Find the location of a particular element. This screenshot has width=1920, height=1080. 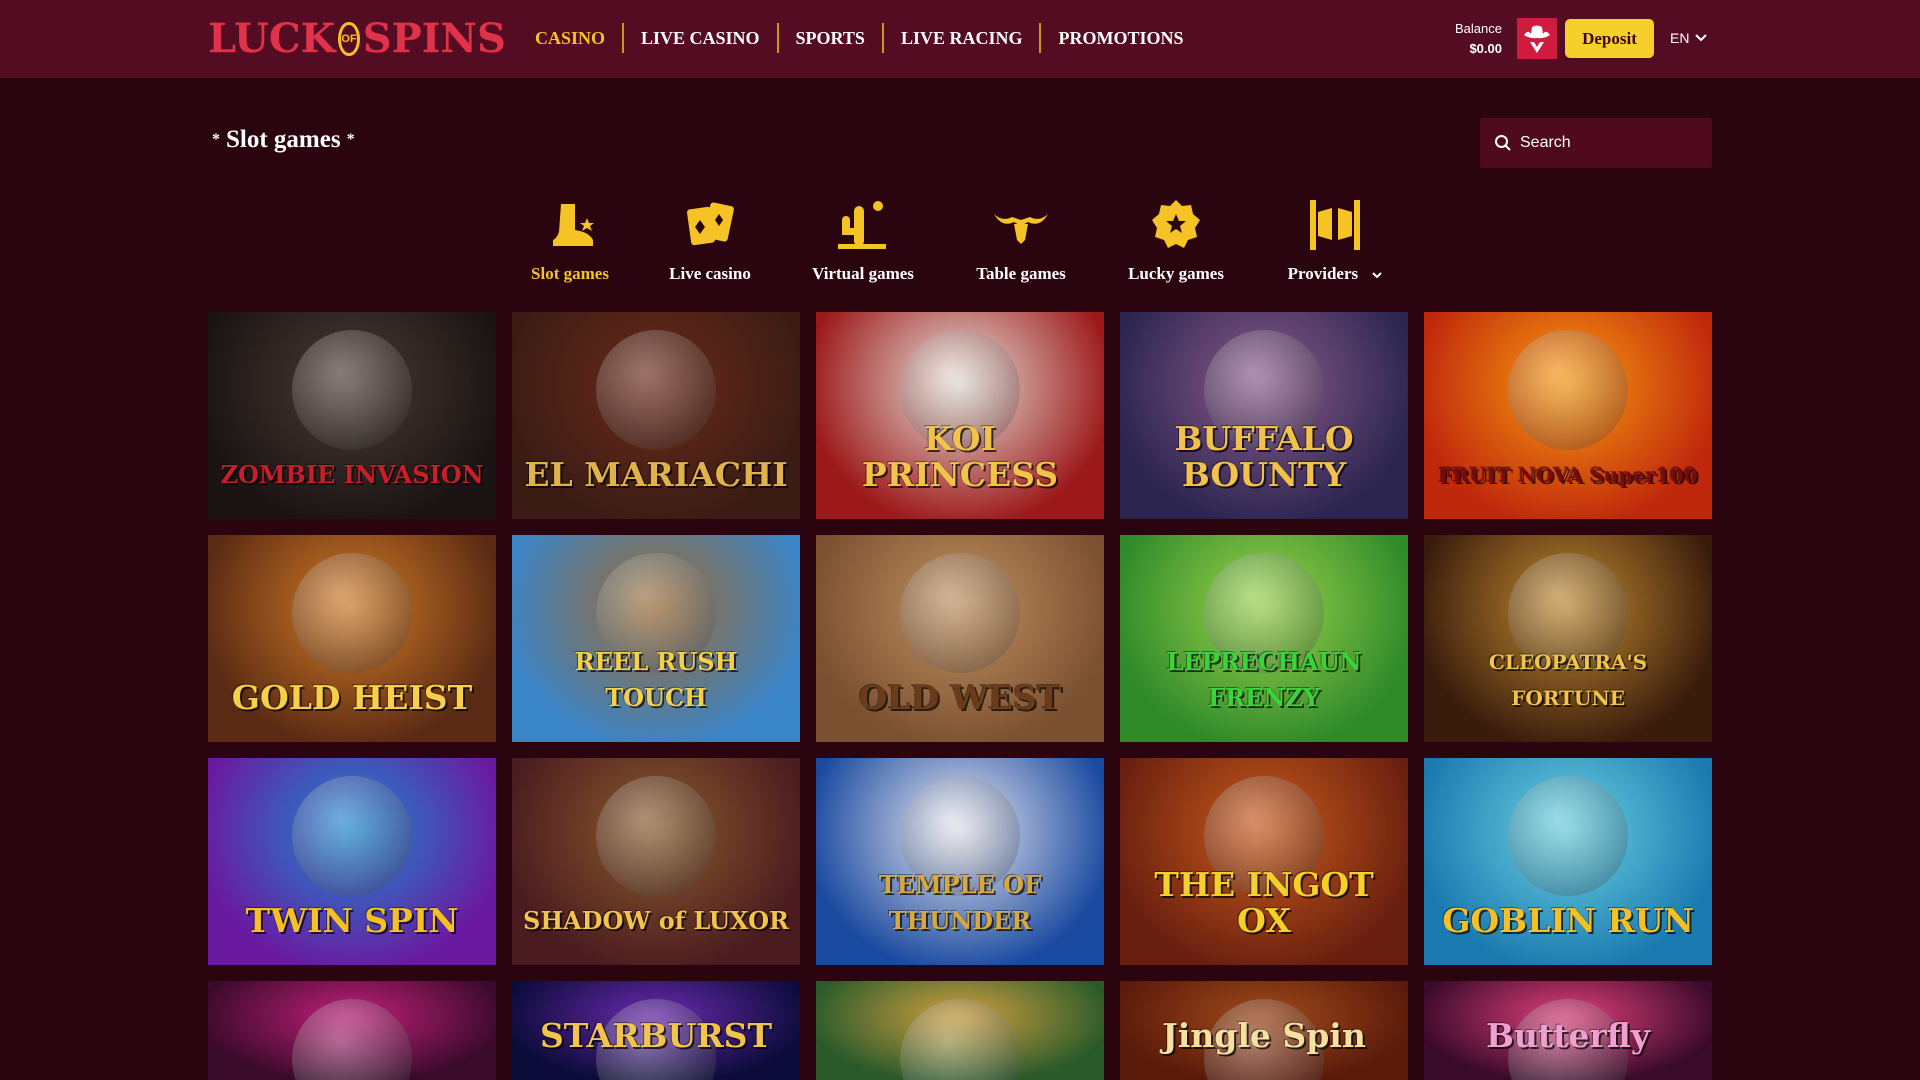

game-tile: BUFFALO BOUNTY is located at coordinates (1264, 415).